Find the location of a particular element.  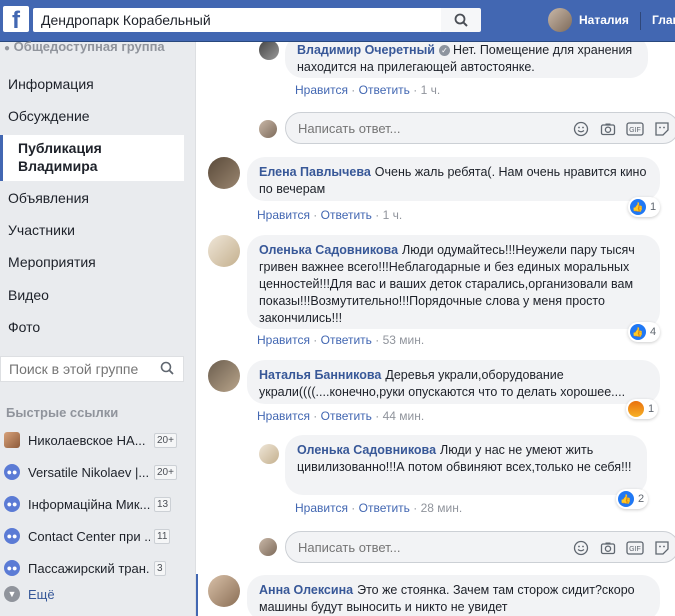

quick-link-item: ●● Пассажирский тран... 3 is located at coordinates (94, 568).